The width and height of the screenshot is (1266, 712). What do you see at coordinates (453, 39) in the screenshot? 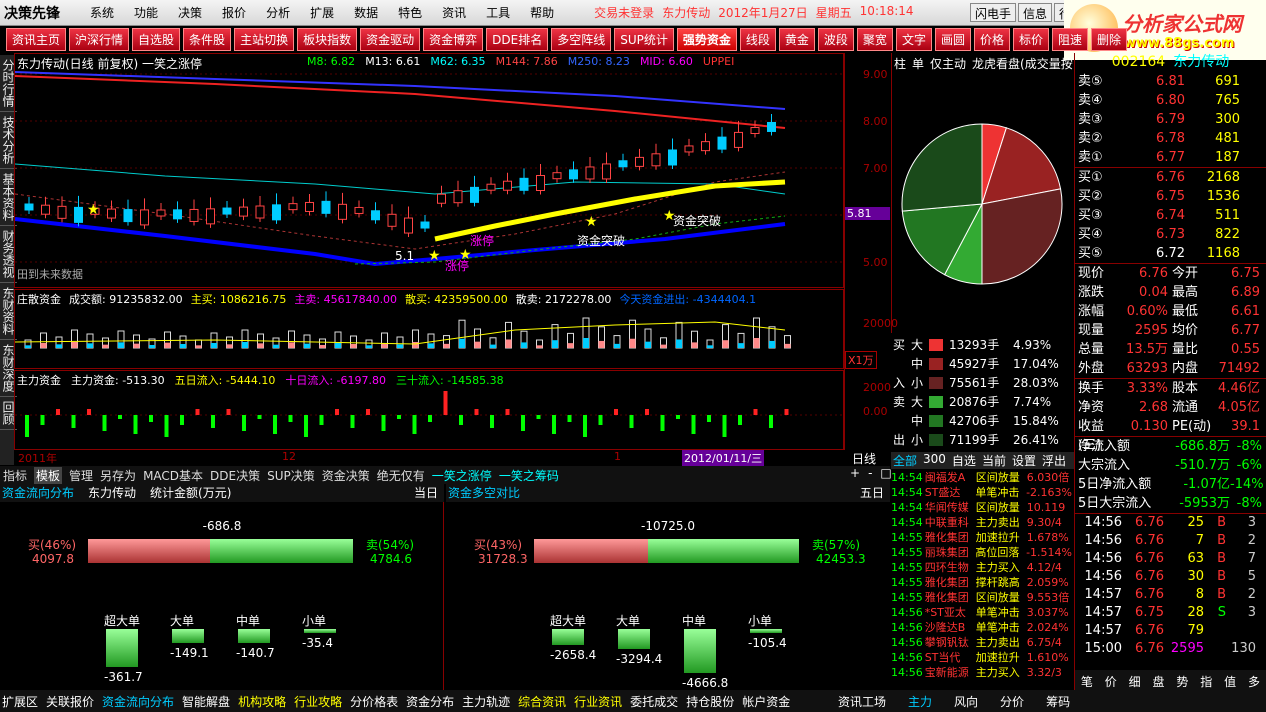
I see `toolbar-button: 资金博弈` at bounding box center [453, 39].